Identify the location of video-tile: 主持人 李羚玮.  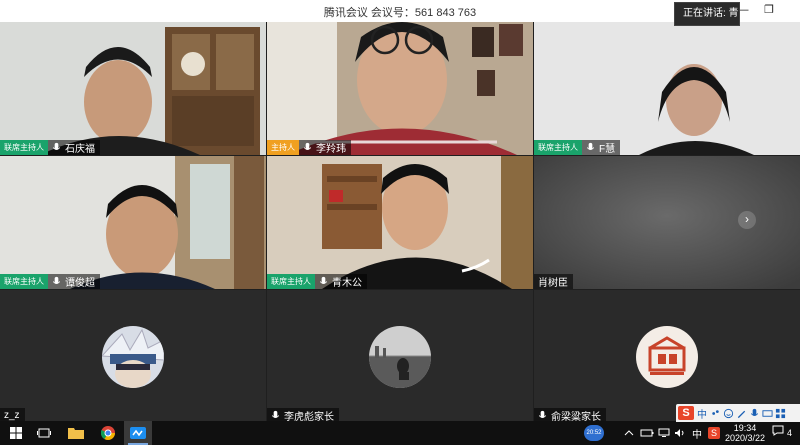
(400, 88).